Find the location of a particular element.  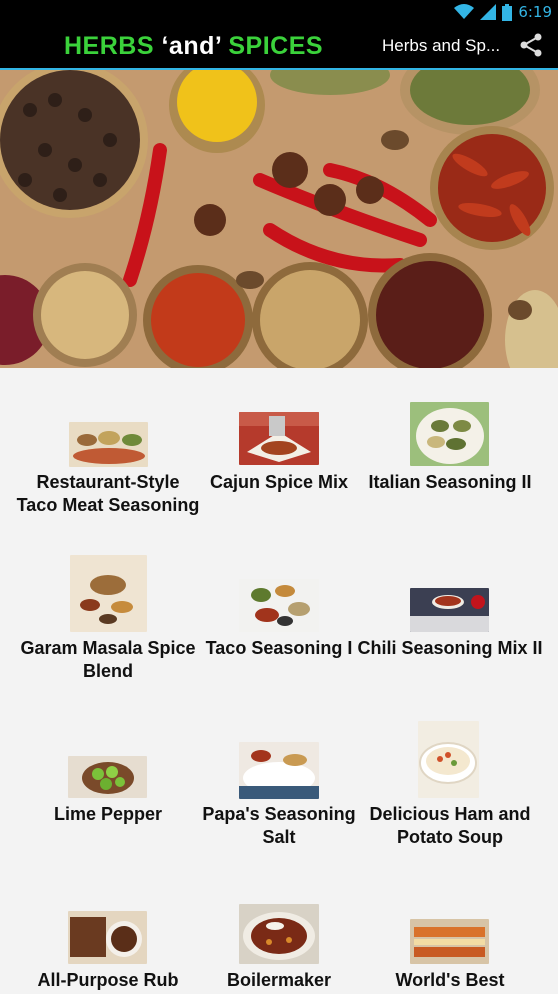

recipe-label: Papa's Seasoning Salt is located at coordinates (279, 825).